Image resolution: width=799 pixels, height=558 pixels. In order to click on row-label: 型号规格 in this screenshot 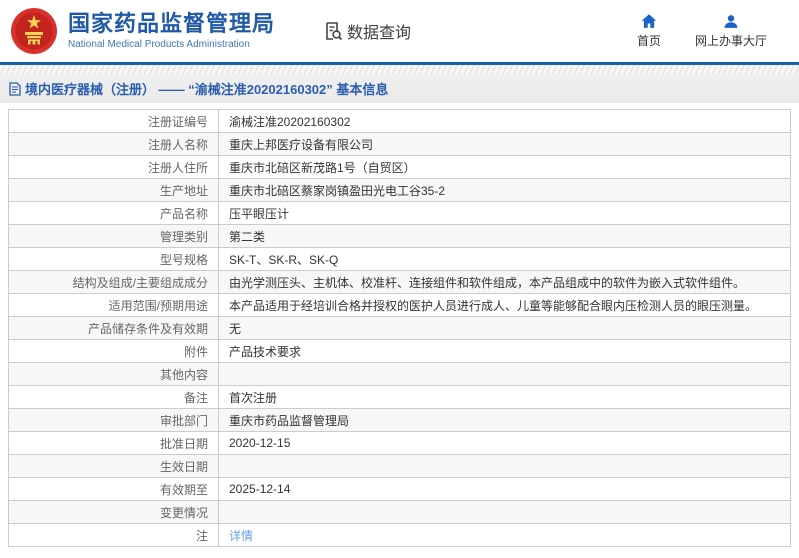, I will do `click(114, 259)`.